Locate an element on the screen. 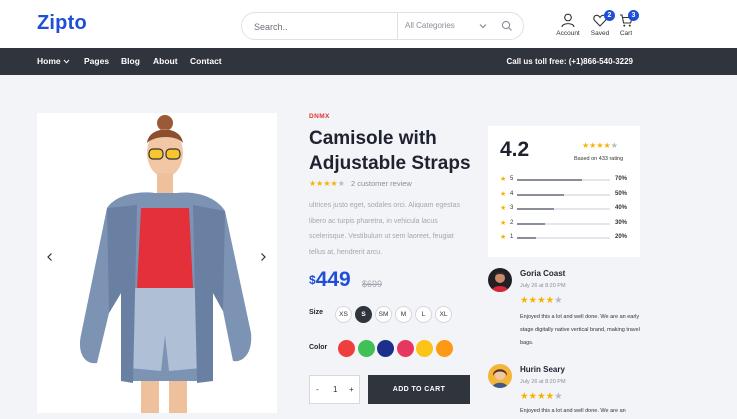  nav-item-home: Home is located at coordinates (53, 61).